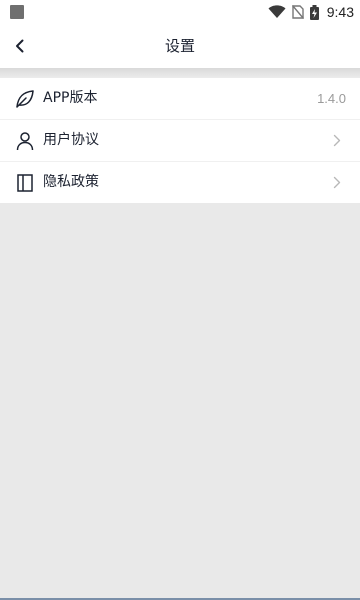 This screenshot has height=600, width=360. I want to click on user-agreement-row: 用户协议, so click(180, 141).